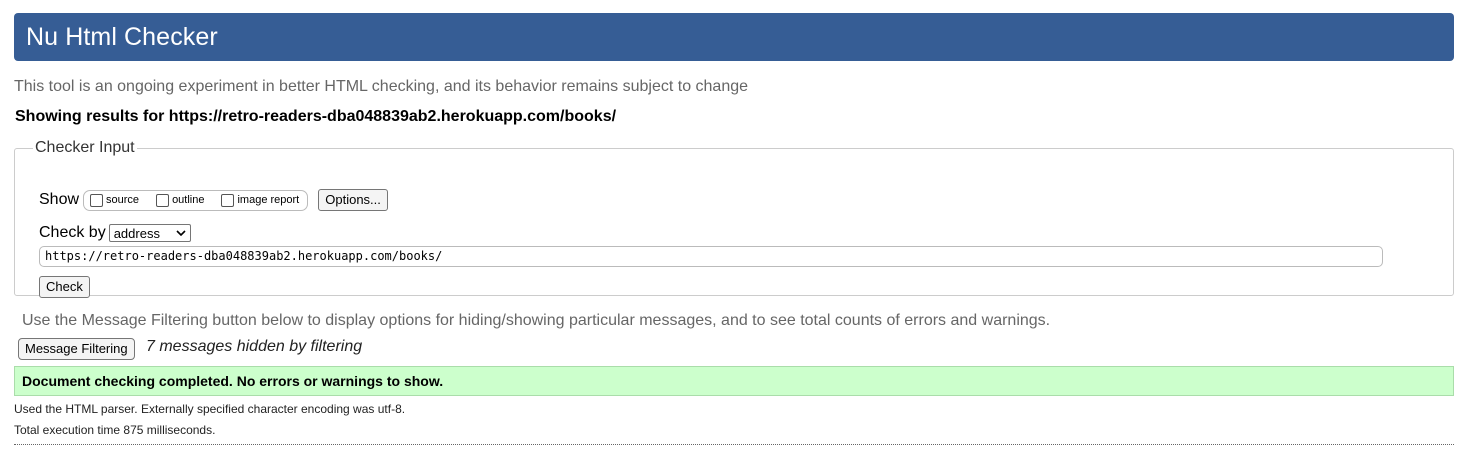 This screenshot has width=1470, height=472. I want to click on show-label: Show, so click(59, 199).